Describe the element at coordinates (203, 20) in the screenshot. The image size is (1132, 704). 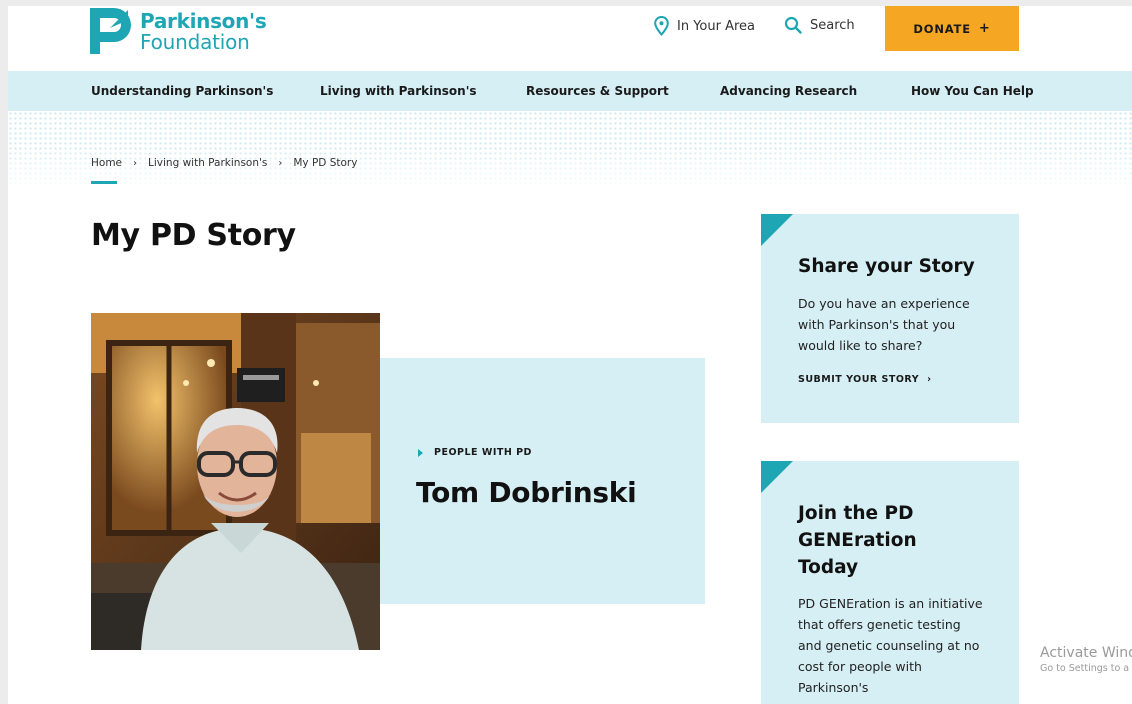
I see `logo-line1: Parkinson's` at that location.